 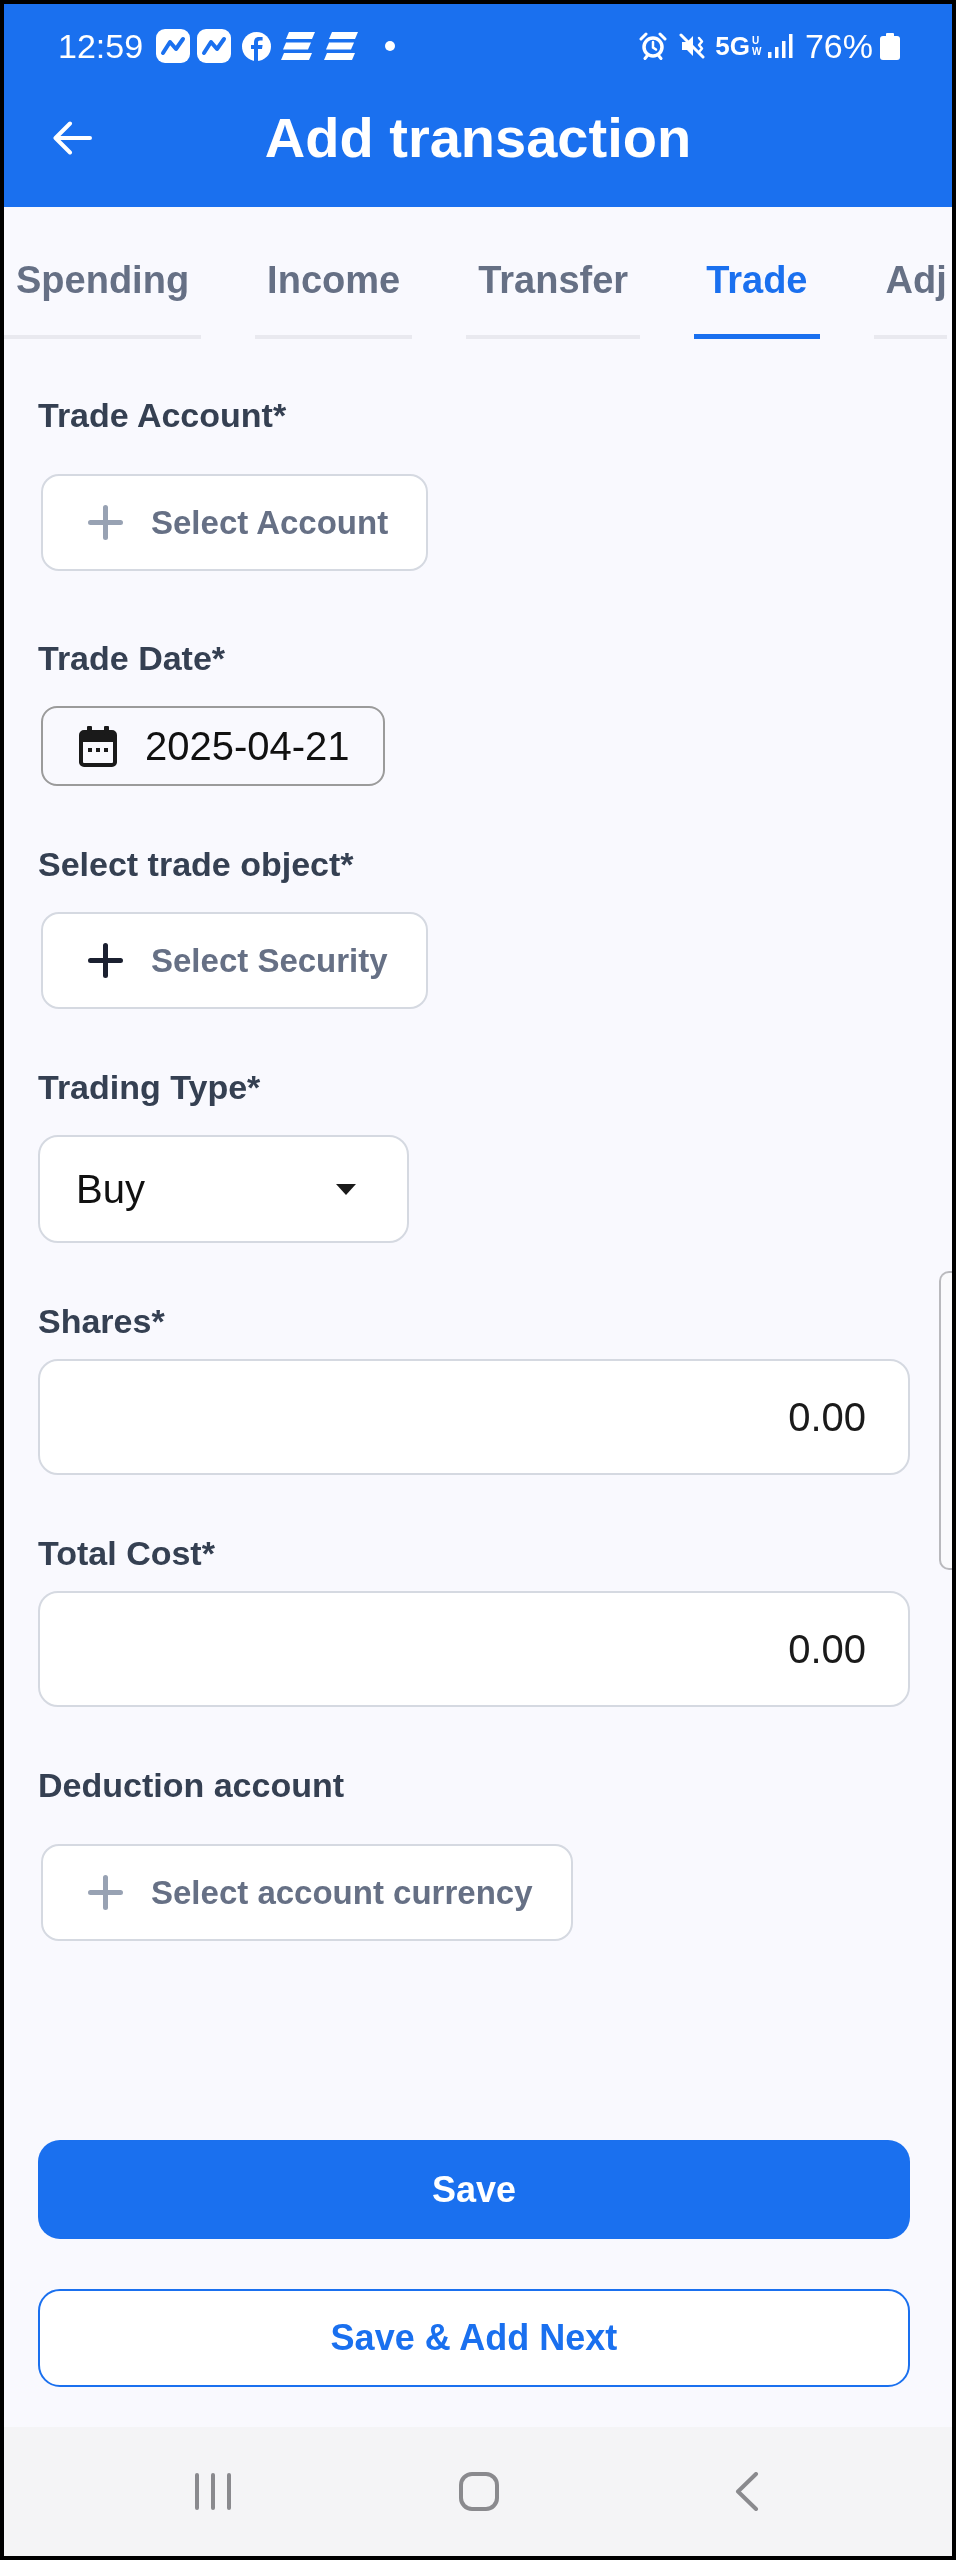 What do you see at coordinates (101, 46) in the screenshot?
I see `status-time: 12:59` at bounding box center [101, 46].